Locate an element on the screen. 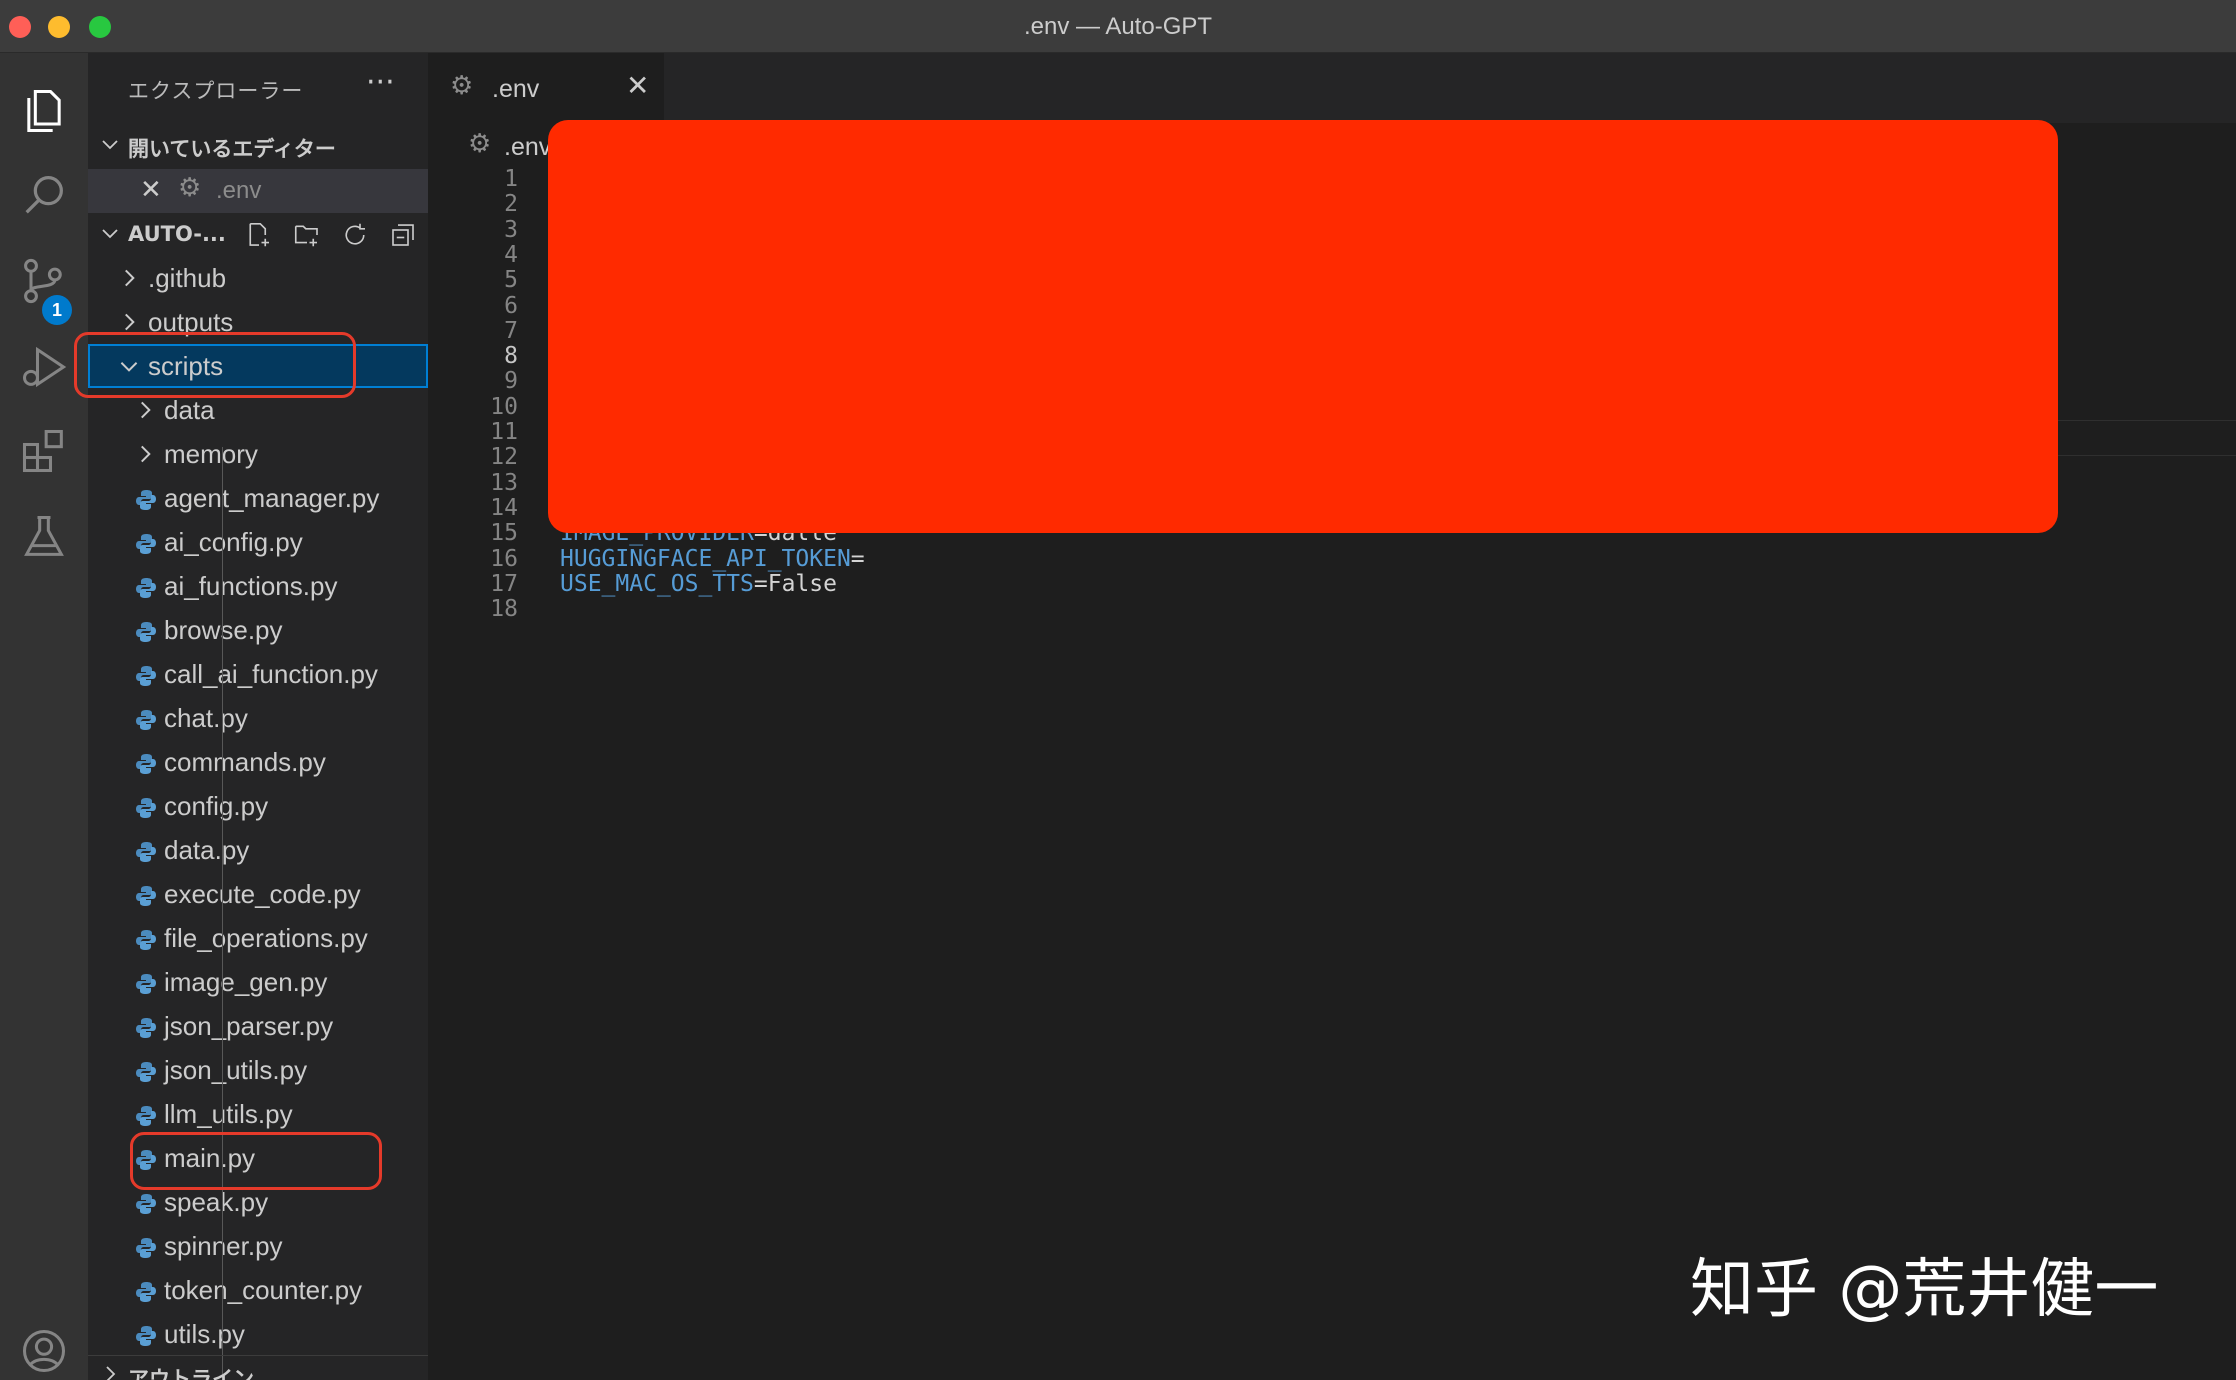  tree-item-label: token_counter.py is located at coordinates (263, 1290).